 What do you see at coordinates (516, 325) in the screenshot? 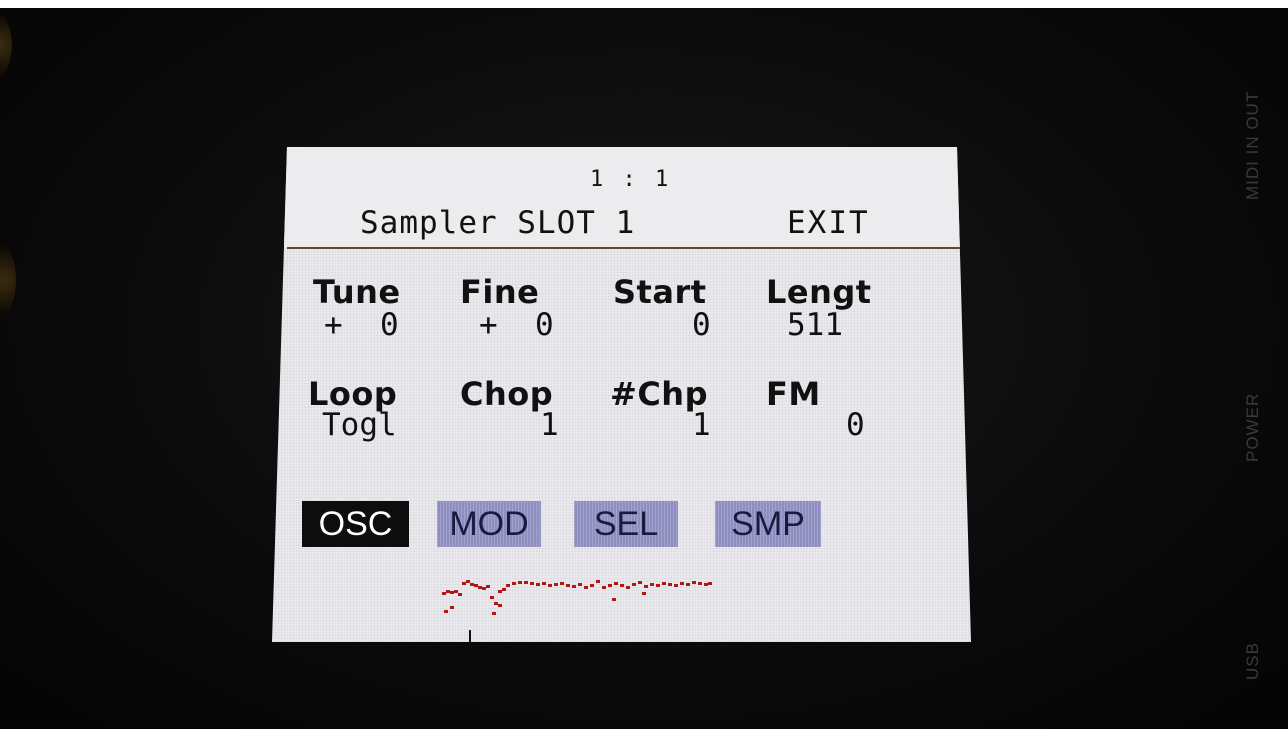
I see `param-fine-value: + 0` at bounding box center [516, 325].